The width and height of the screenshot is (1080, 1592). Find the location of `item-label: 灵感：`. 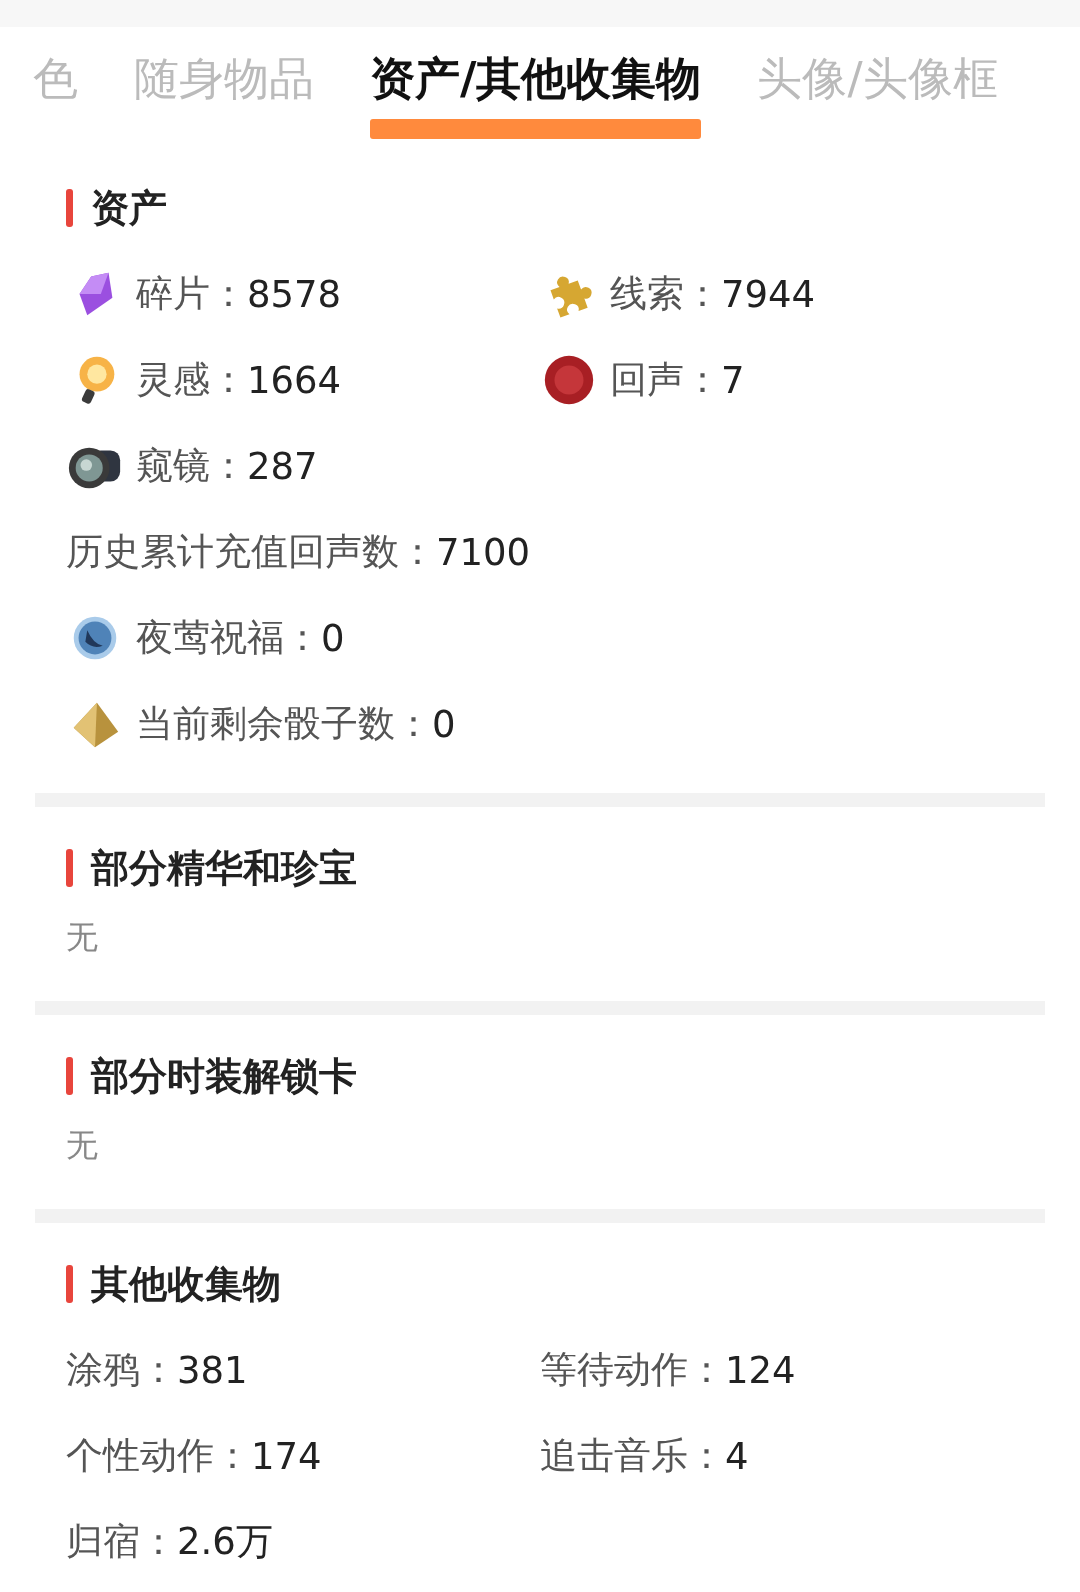

item-label: 灵感： is located at coordinates (191, 380).